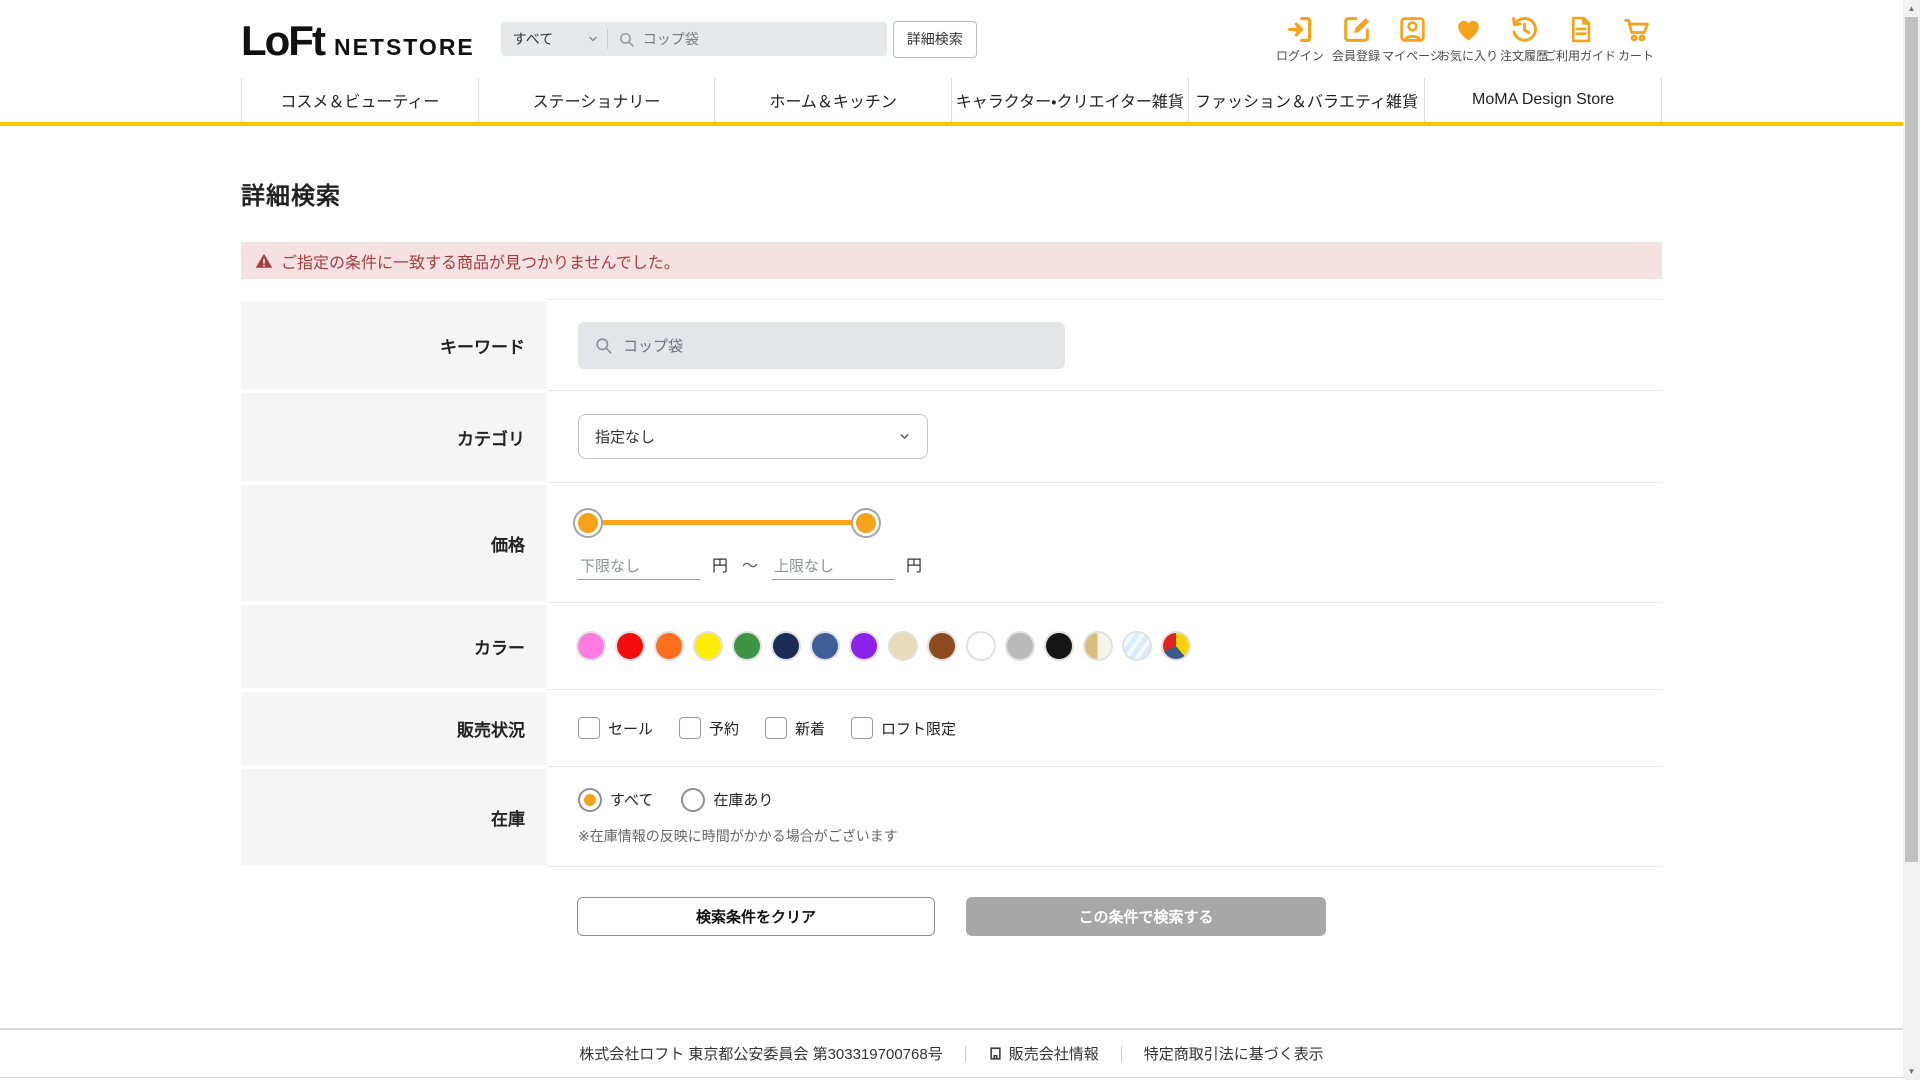 Image resolution: width=1920 pixels, height=1080 pixels. I want to click on nav-item-stationery: ステーショナリー, so click(596, 100).